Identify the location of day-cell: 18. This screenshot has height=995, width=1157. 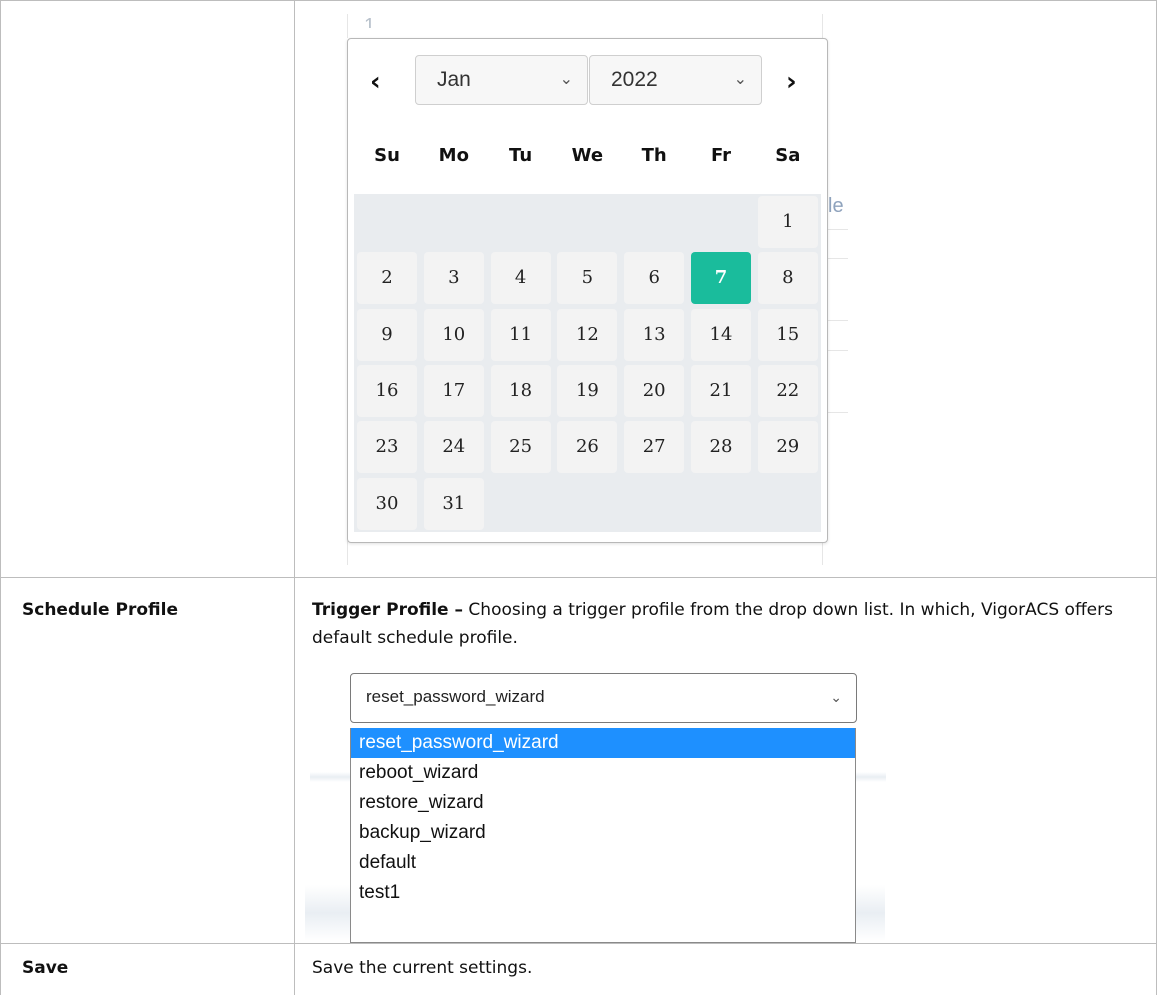
(520, 390).